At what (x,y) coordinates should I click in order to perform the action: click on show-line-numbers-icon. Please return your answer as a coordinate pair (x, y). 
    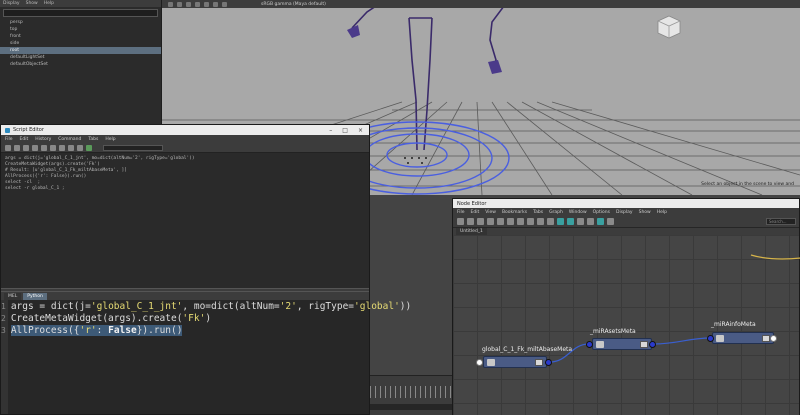
    Looking at the image, I should click on (44, 147).